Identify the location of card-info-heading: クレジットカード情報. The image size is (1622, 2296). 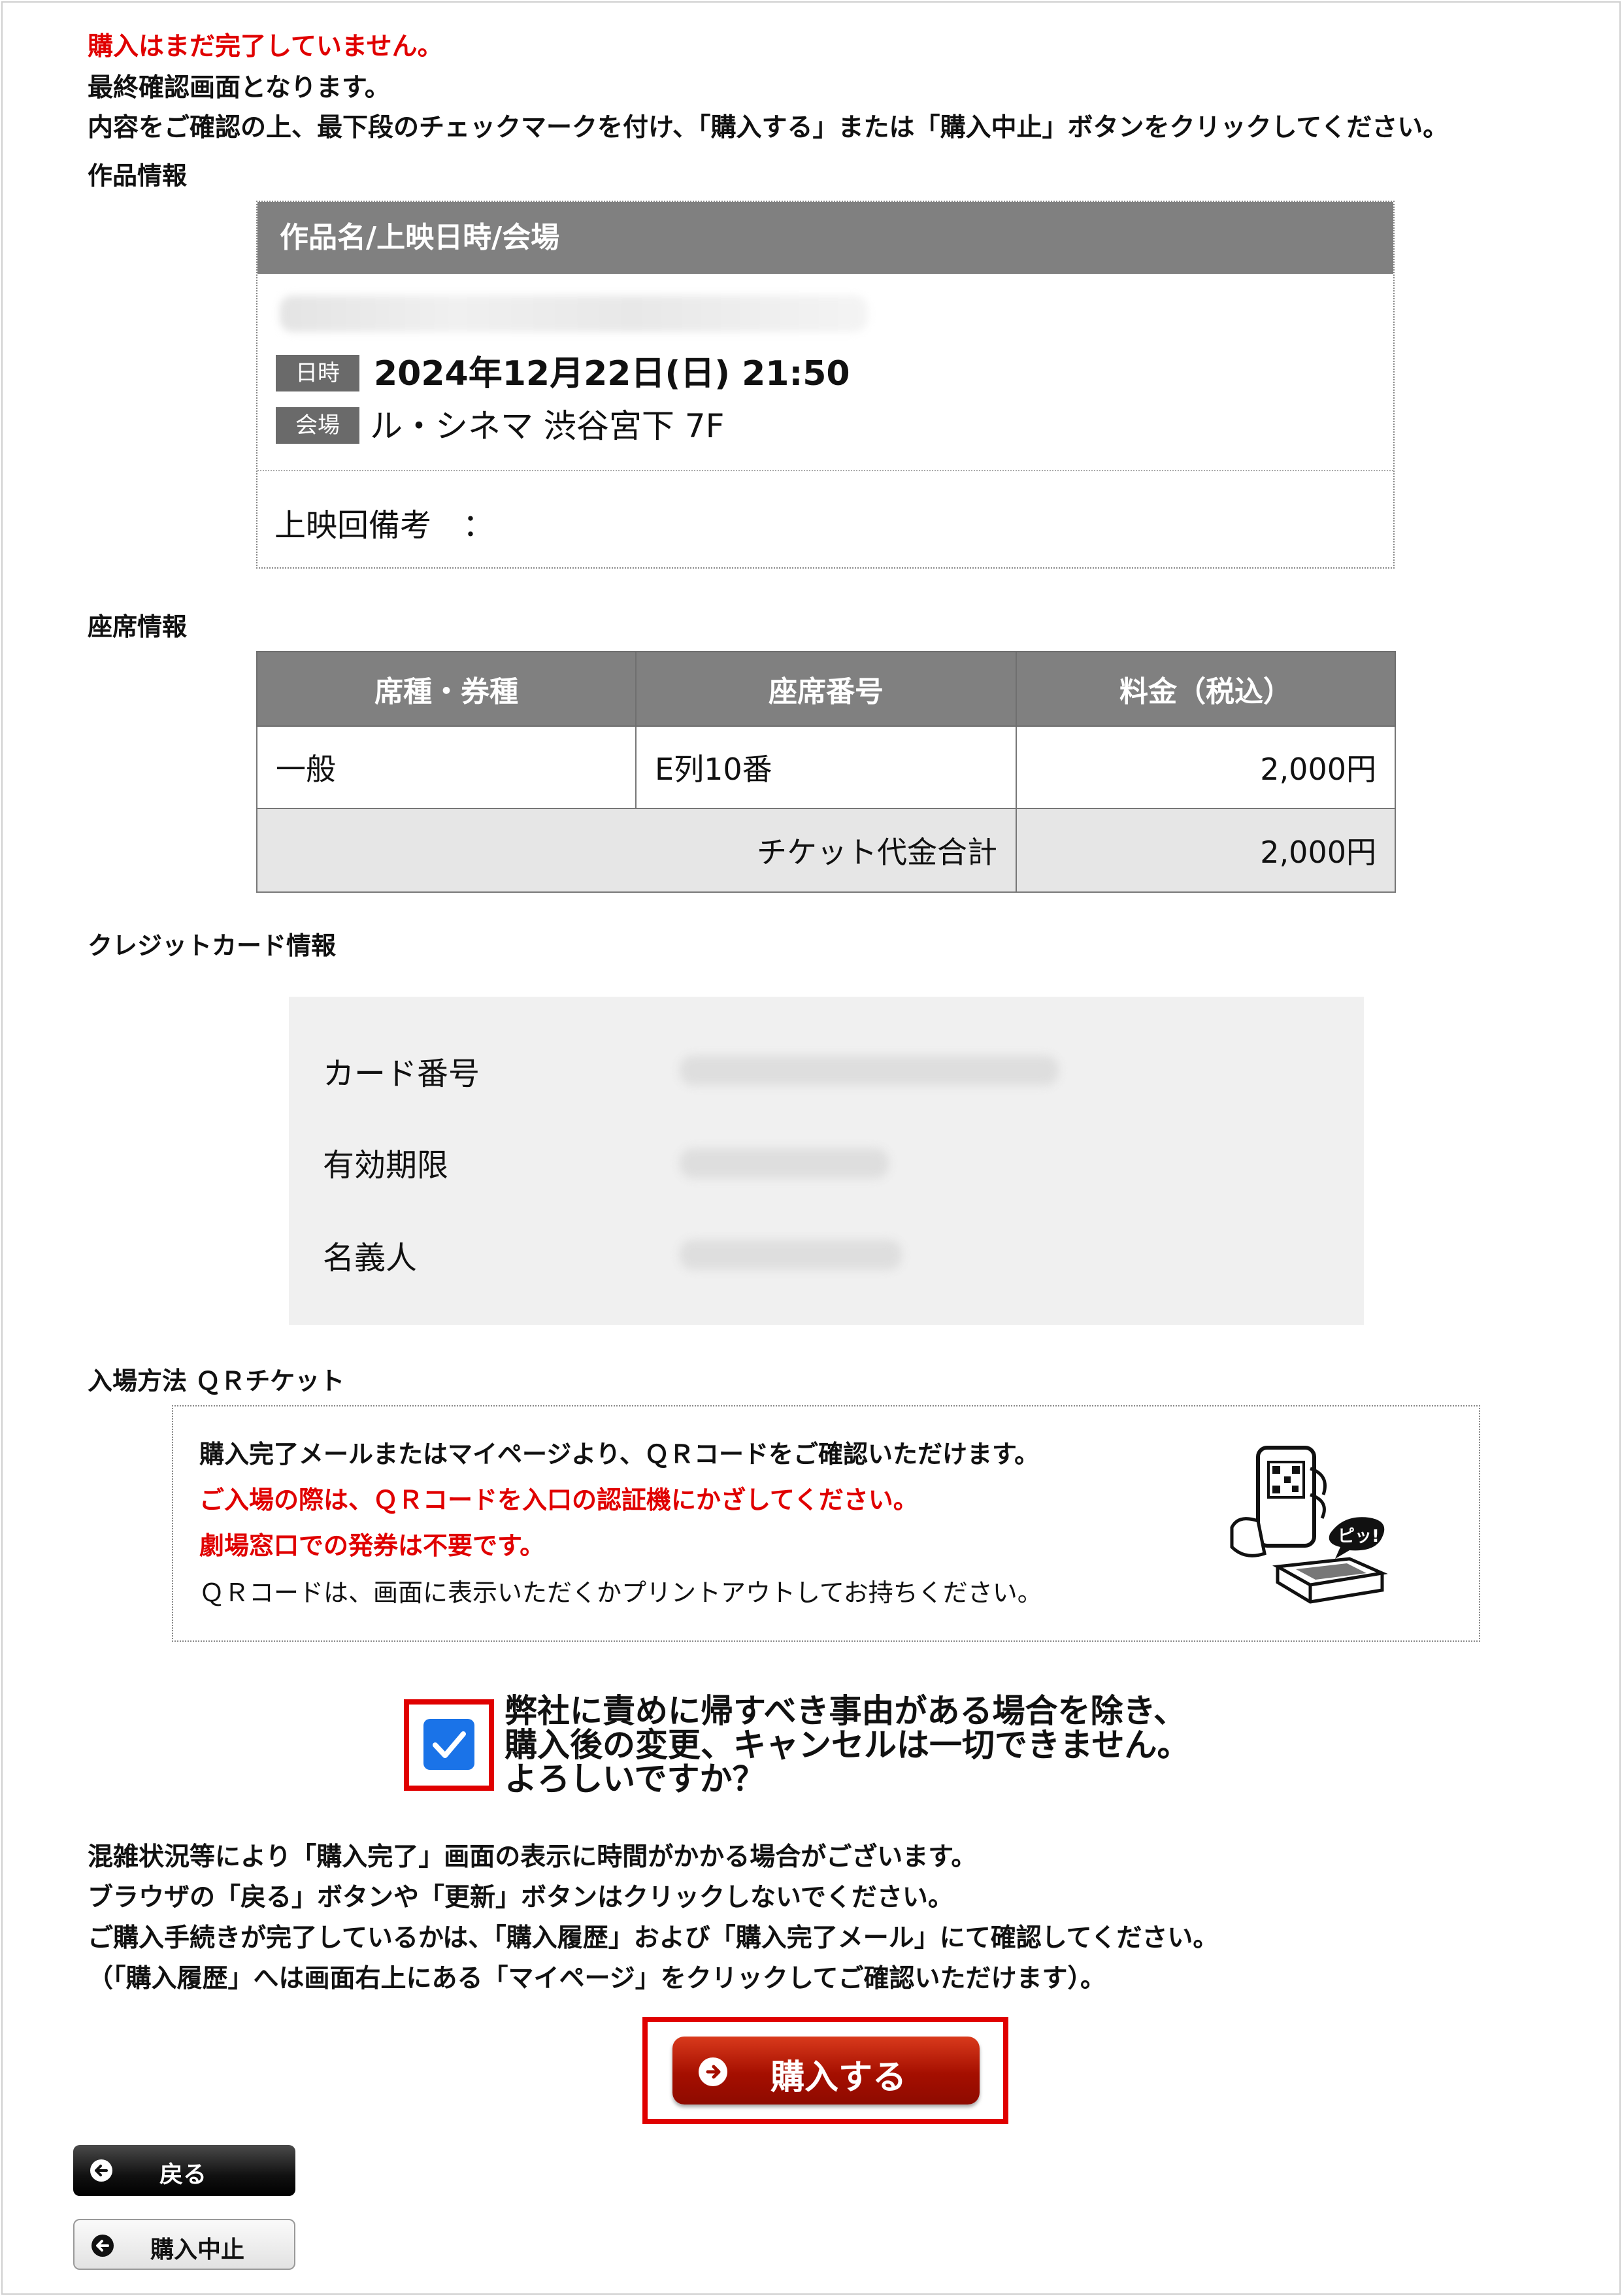
(212, 945).